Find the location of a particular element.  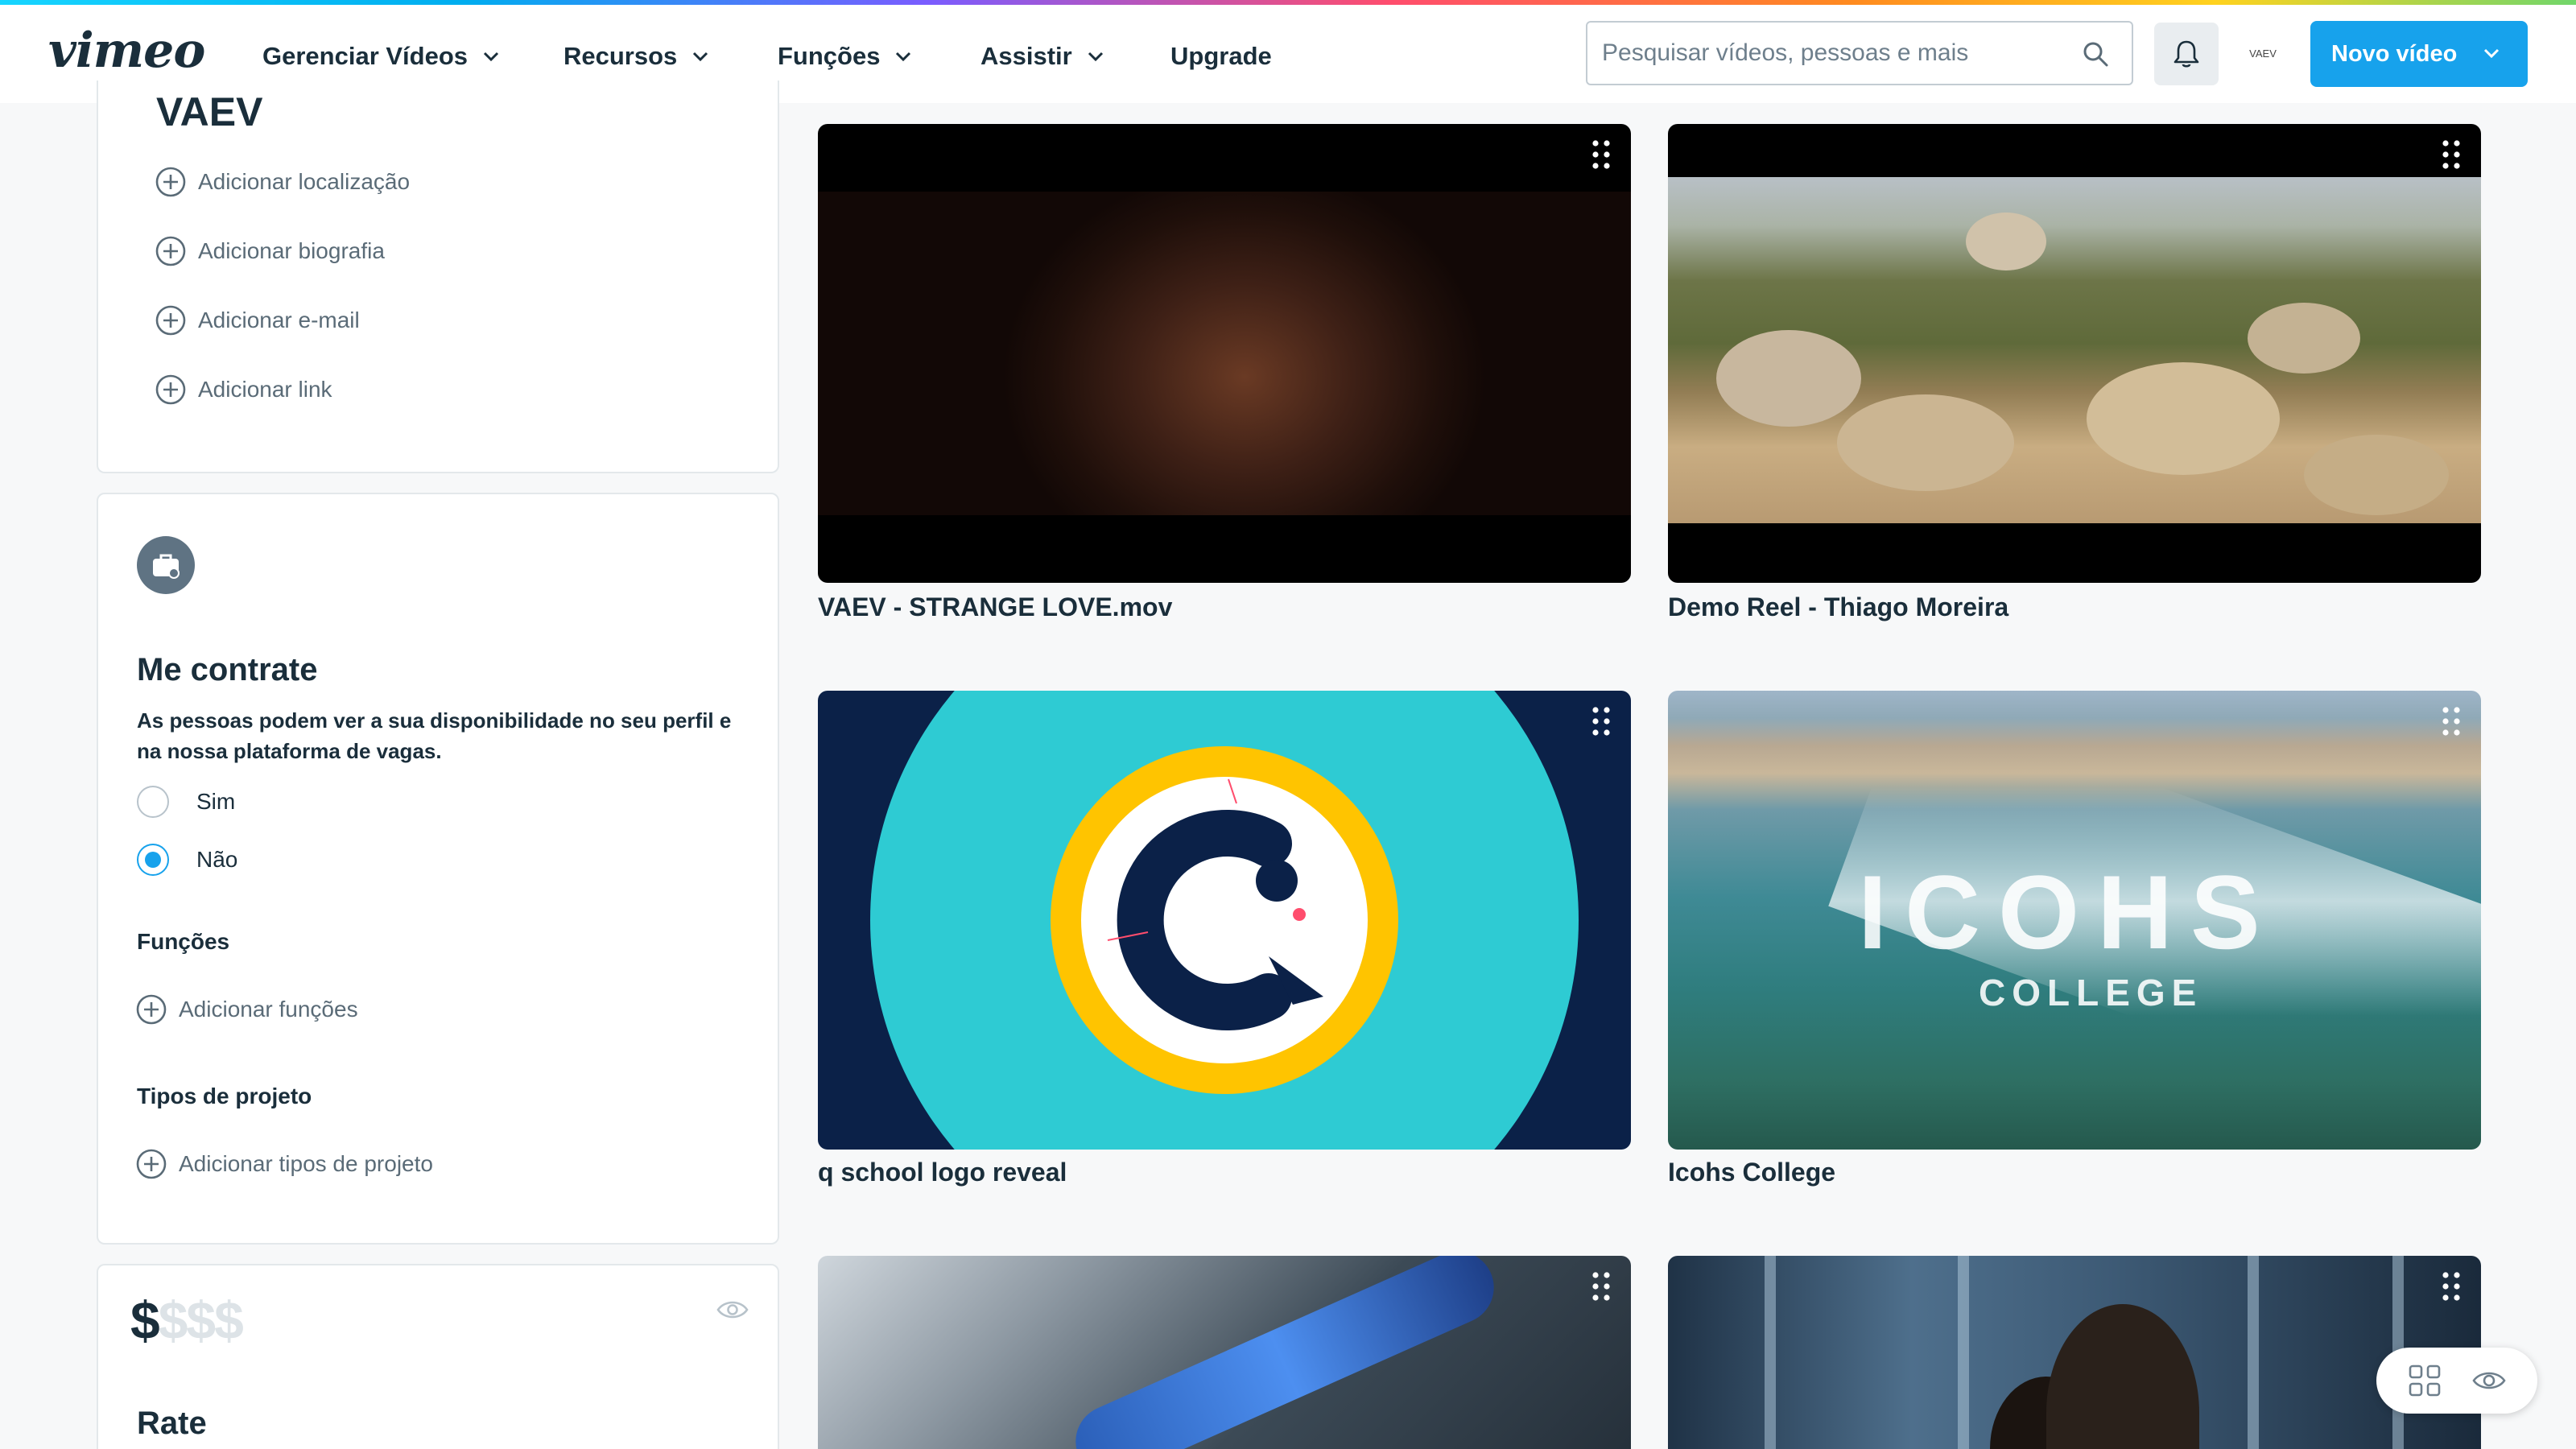

add-roles-label: Adicionar funções is located at coordinates (268, 1009).